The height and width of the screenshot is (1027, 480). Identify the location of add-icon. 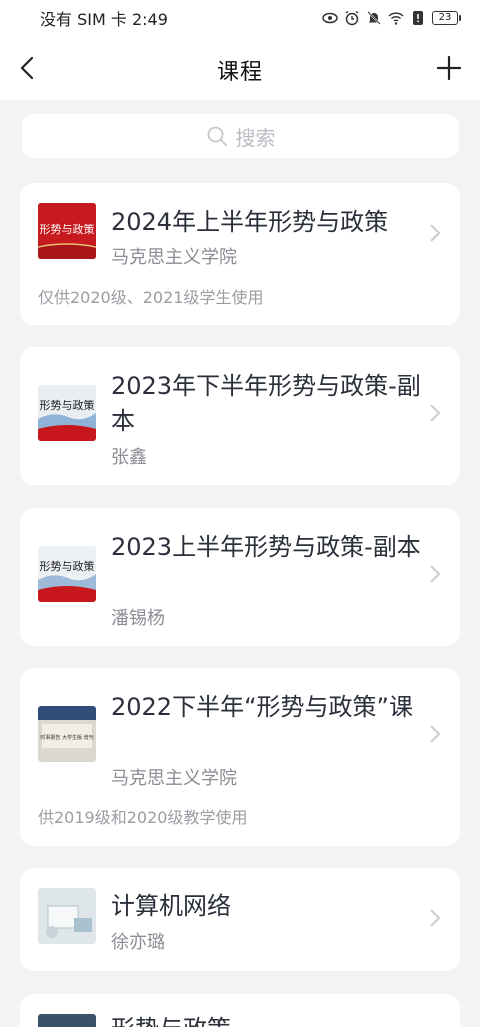
(449, 68).